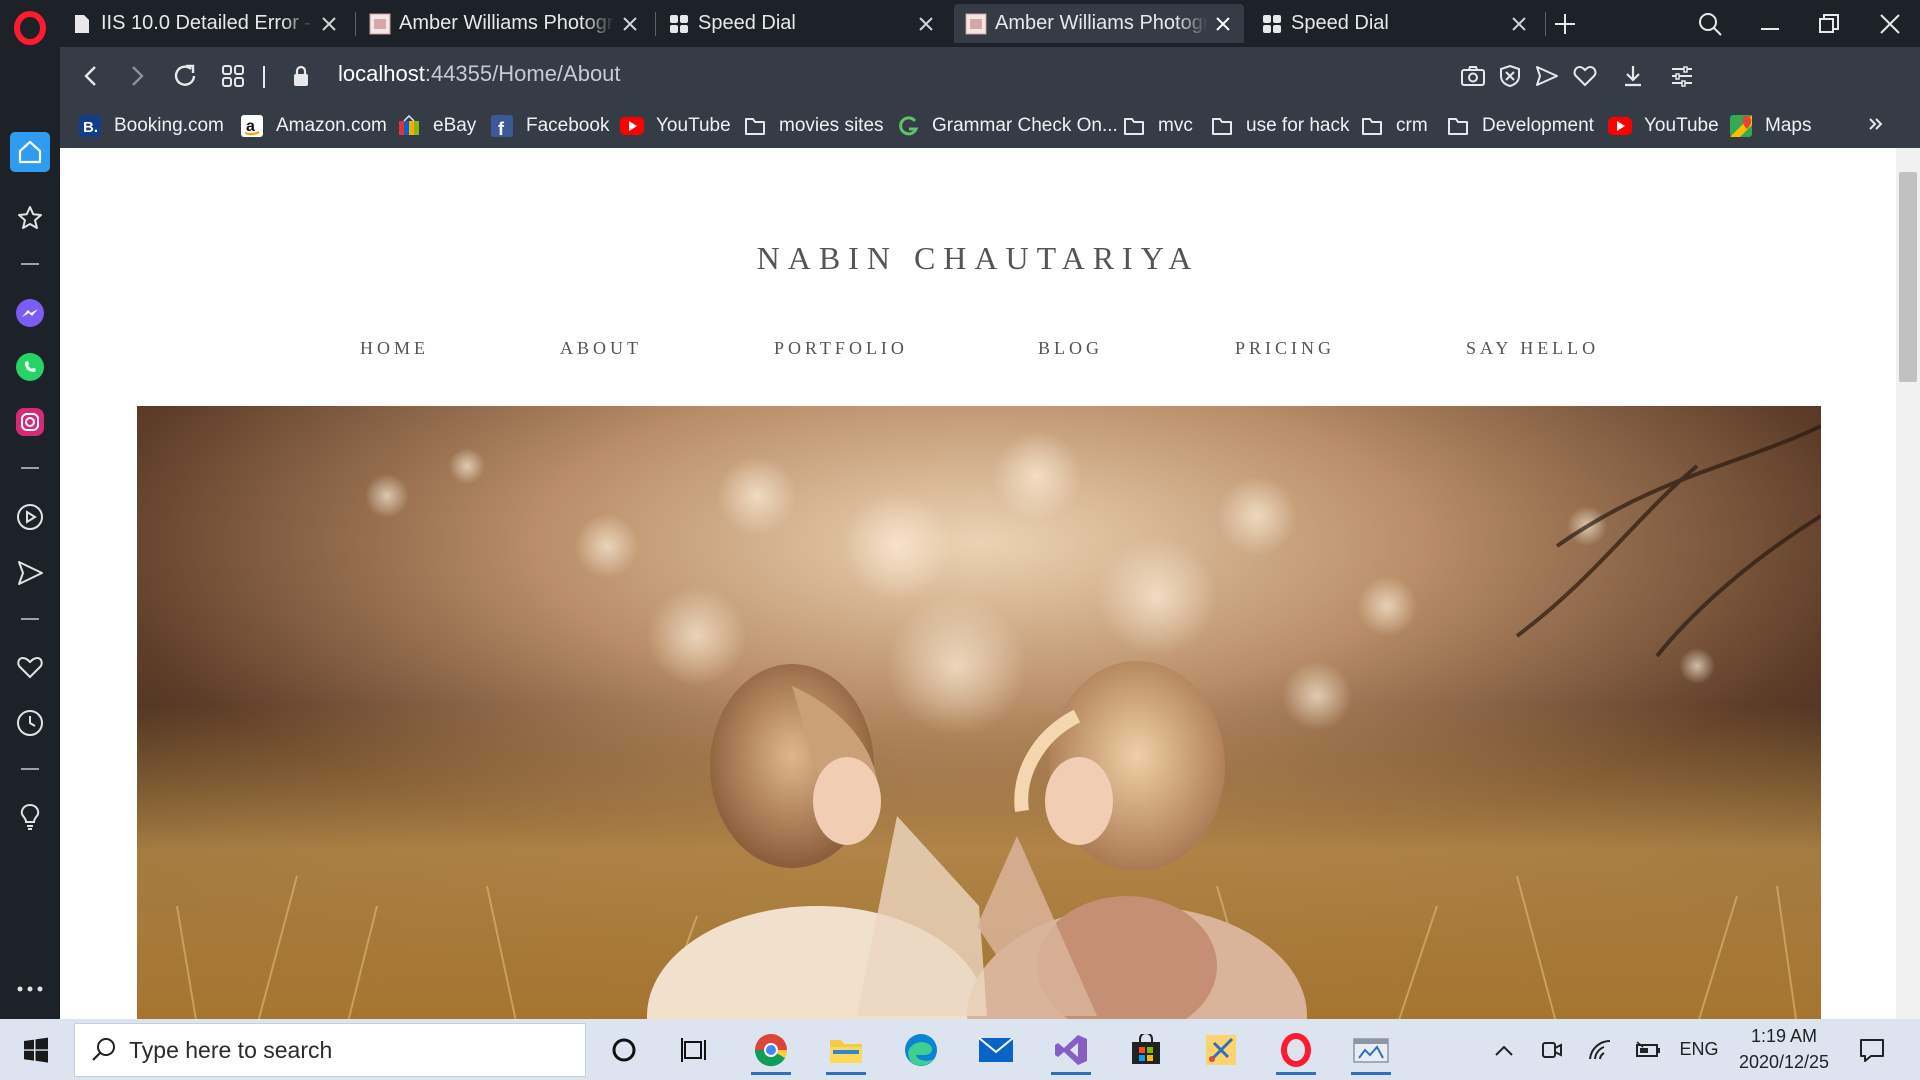 Image resolution: width=1920 pixels, height=1080 pixels. I want to click on bookmark-folder-hack: use for hack, so click(1280, 126).